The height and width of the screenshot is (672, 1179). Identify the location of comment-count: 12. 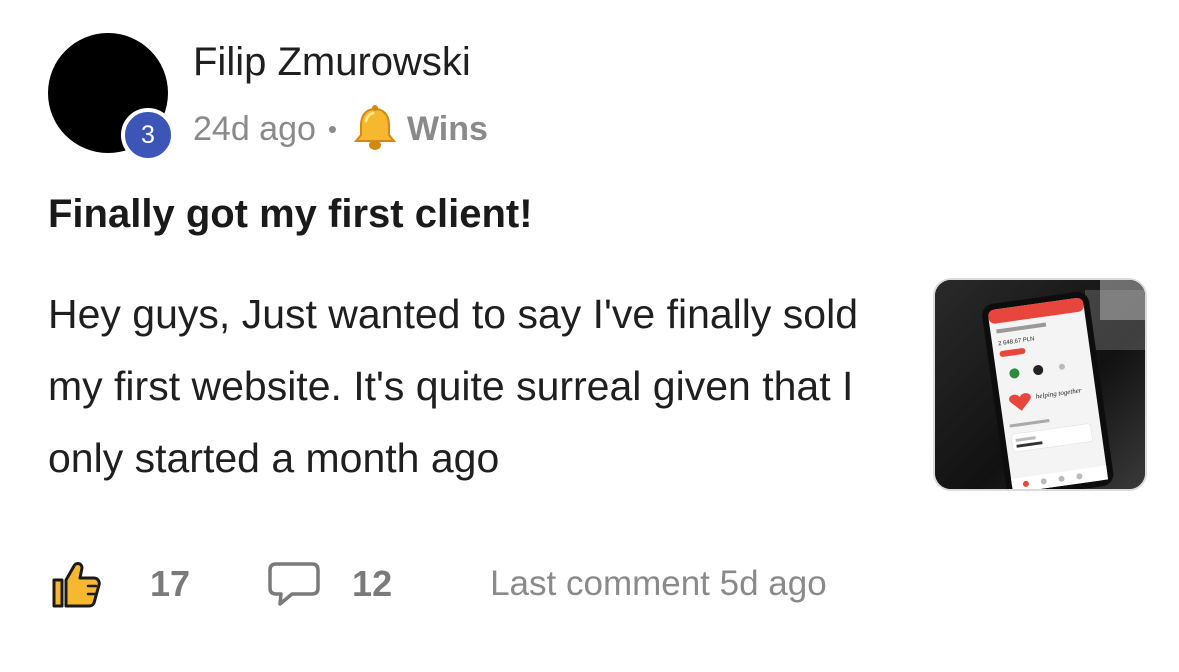
(372, 583).